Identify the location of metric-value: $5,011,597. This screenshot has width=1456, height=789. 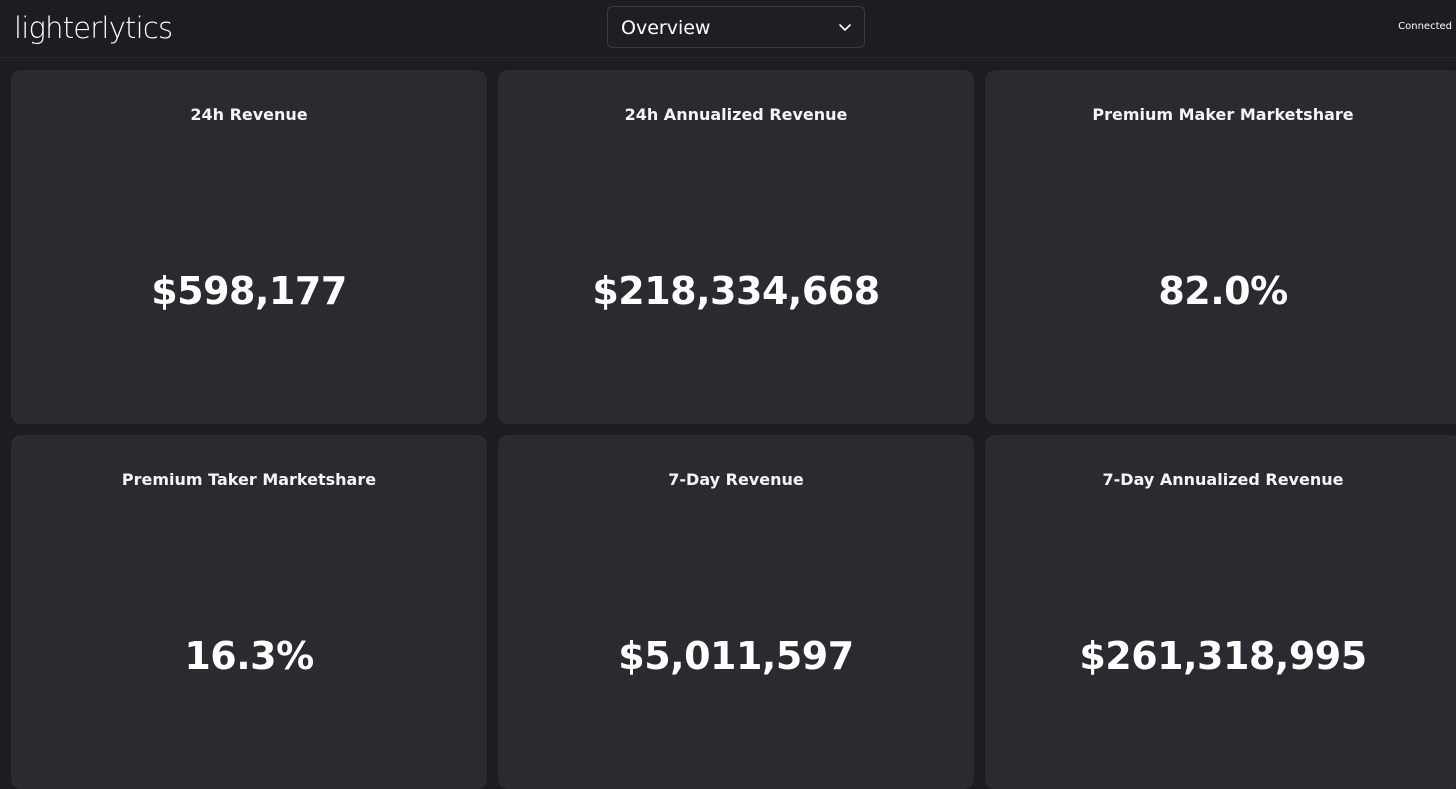
(736, 656).